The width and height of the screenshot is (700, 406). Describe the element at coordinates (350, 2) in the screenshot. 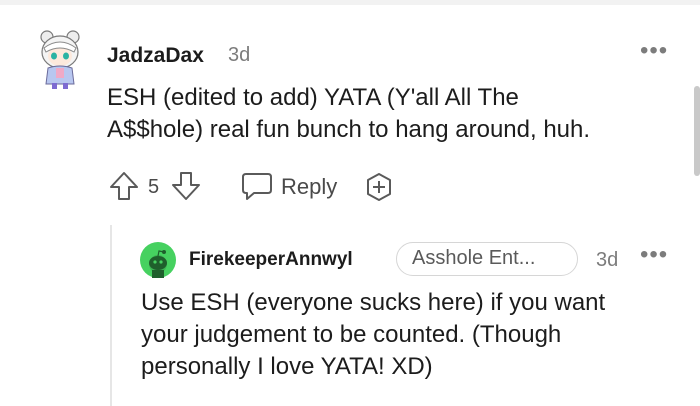

I see `top-divider` at that location.